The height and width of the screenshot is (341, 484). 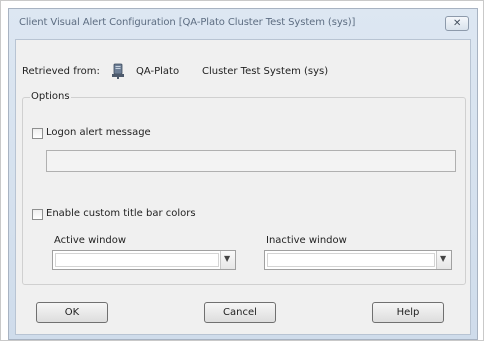 I want to click on inactive-window-label: Inactive window, so click(x=306, y=240).